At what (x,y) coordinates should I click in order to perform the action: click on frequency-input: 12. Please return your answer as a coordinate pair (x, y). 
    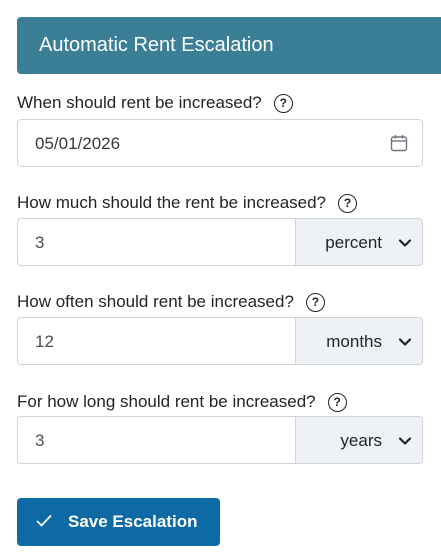
    Looking at the image, I should click on (156, 341).